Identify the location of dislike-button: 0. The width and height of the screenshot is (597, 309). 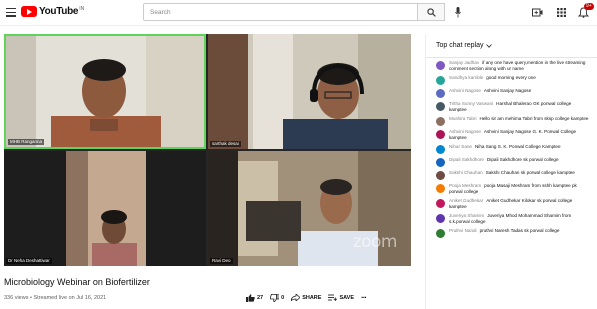
(277, 297).